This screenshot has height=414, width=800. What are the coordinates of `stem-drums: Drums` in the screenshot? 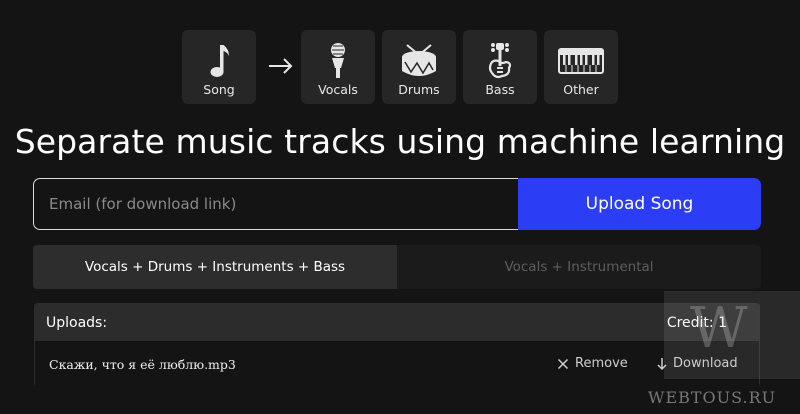 It's located at (419, 67).